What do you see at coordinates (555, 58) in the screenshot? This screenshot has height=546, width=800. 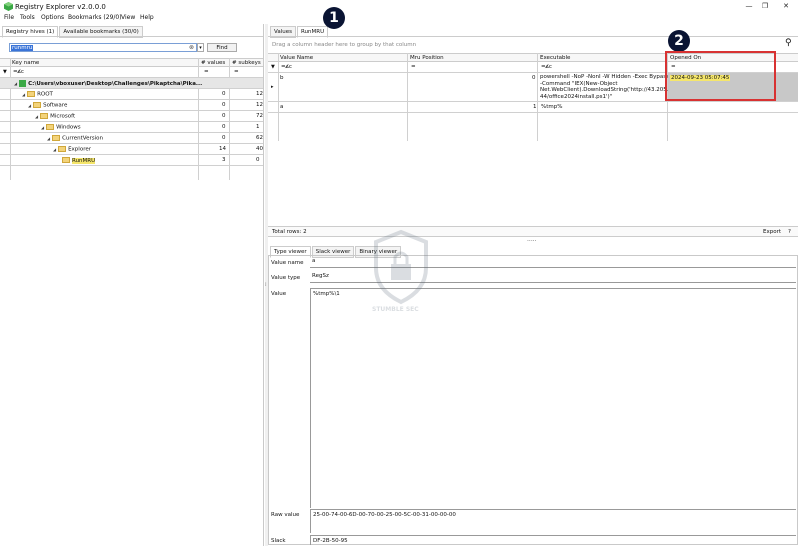 I see `column-executable: Executable` at bounding box center [555, 58].